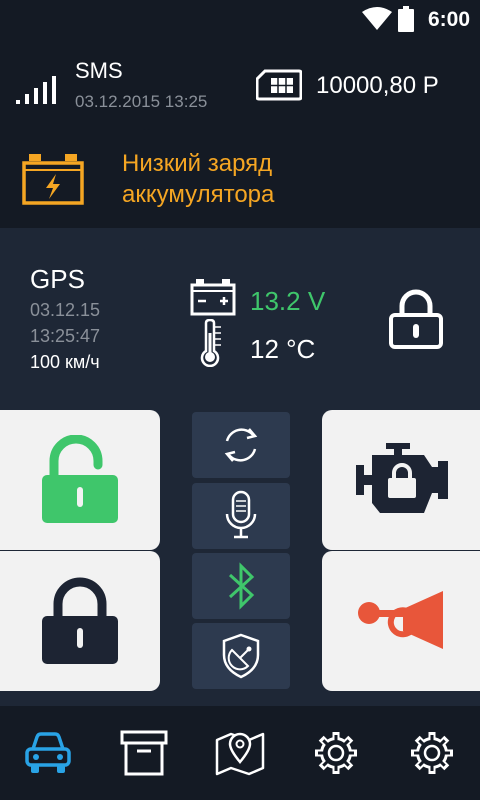  I want to click on gps-time: 13:25:47, so click(65, 336).